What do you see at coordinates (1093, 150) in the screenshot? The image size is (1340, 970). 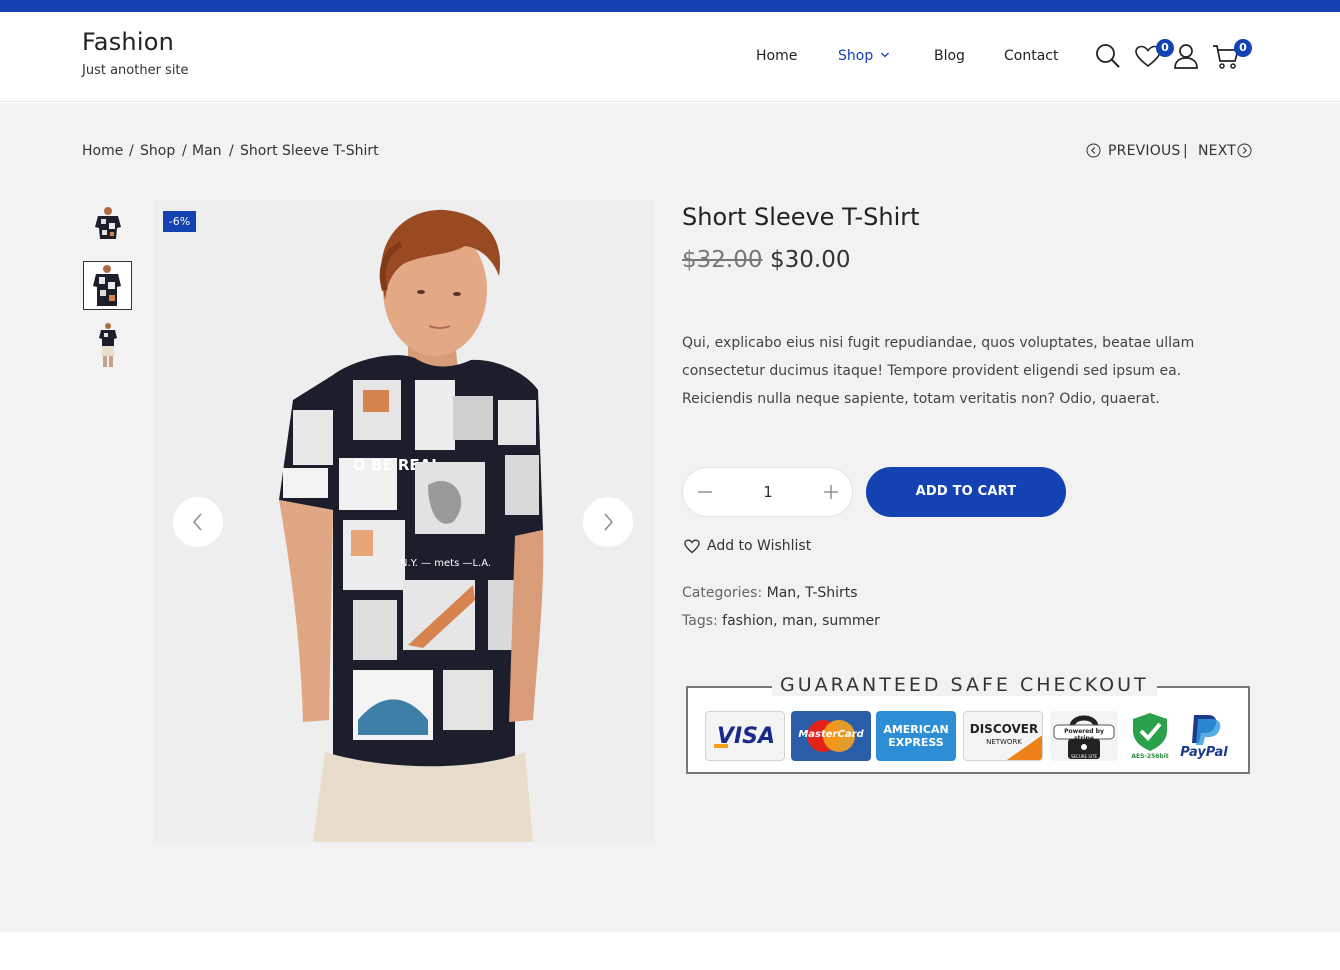 I see `chevron-left-circle-icon` at bounding box center [1093, 150].